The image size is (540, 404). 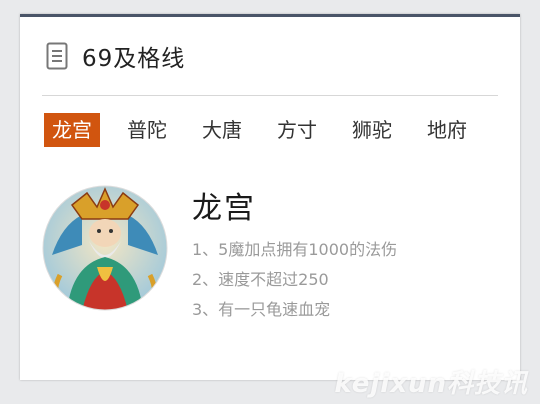 What do you see at coordinates (431, 384) in the screenshot?
I see `watermark-logo: kejixun科技讯` at bounding box center [431, 384].